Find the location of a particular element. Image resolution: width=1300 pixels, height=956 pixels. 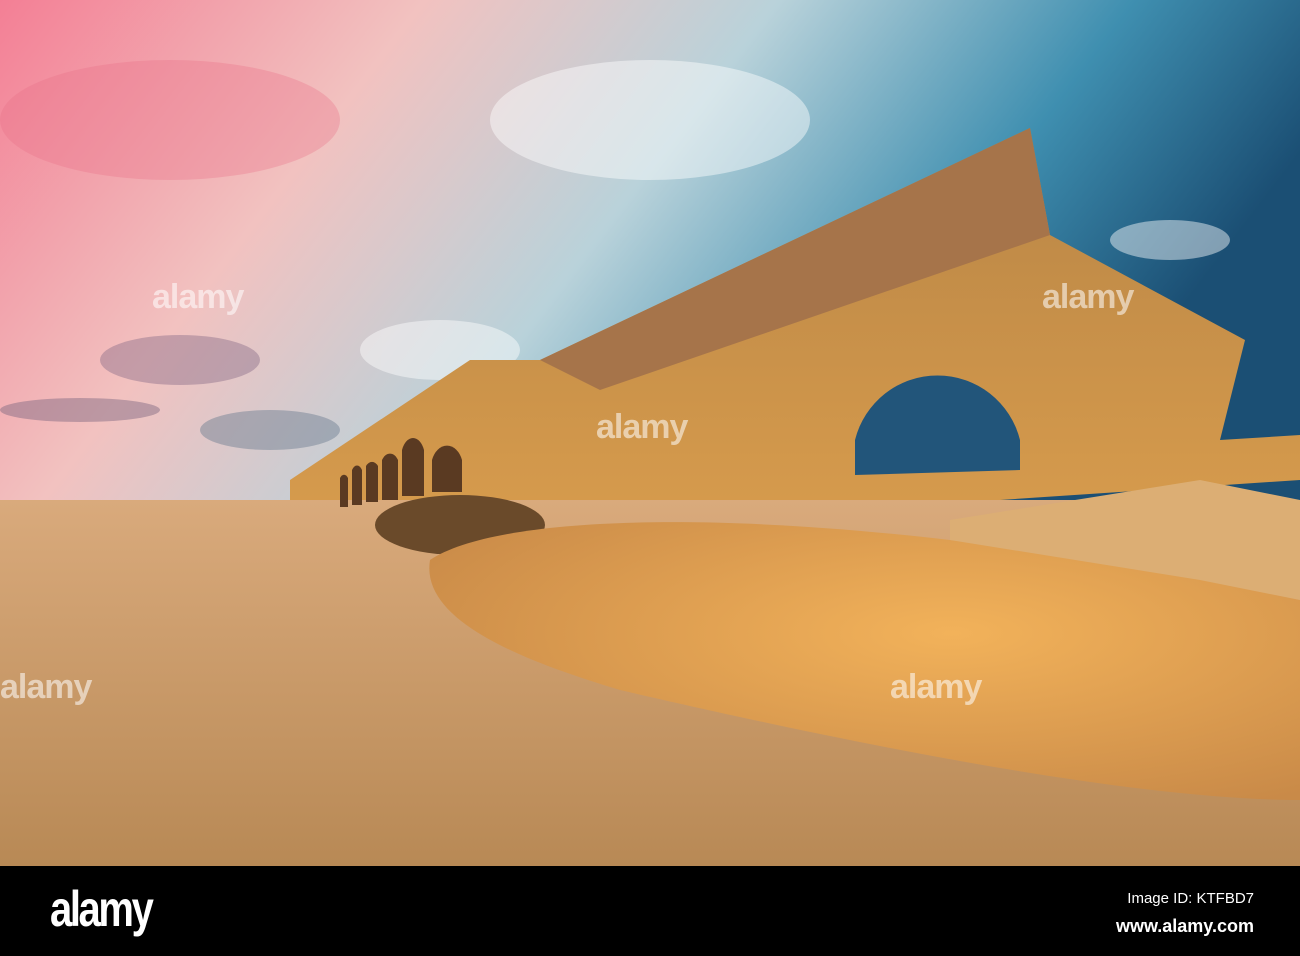

alamy-logo: alamy is located at coordinates (102, 909).